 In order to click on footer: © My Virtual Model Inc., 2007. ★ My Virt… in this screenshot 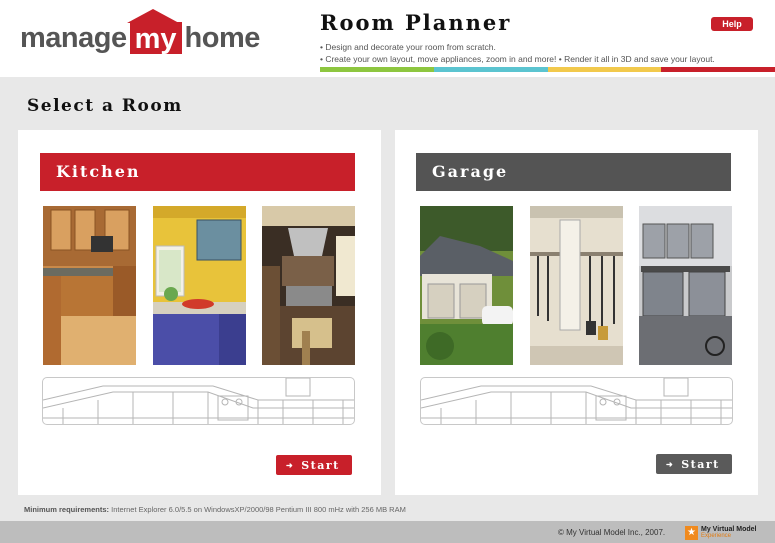, I will do `click(387, 532)`.